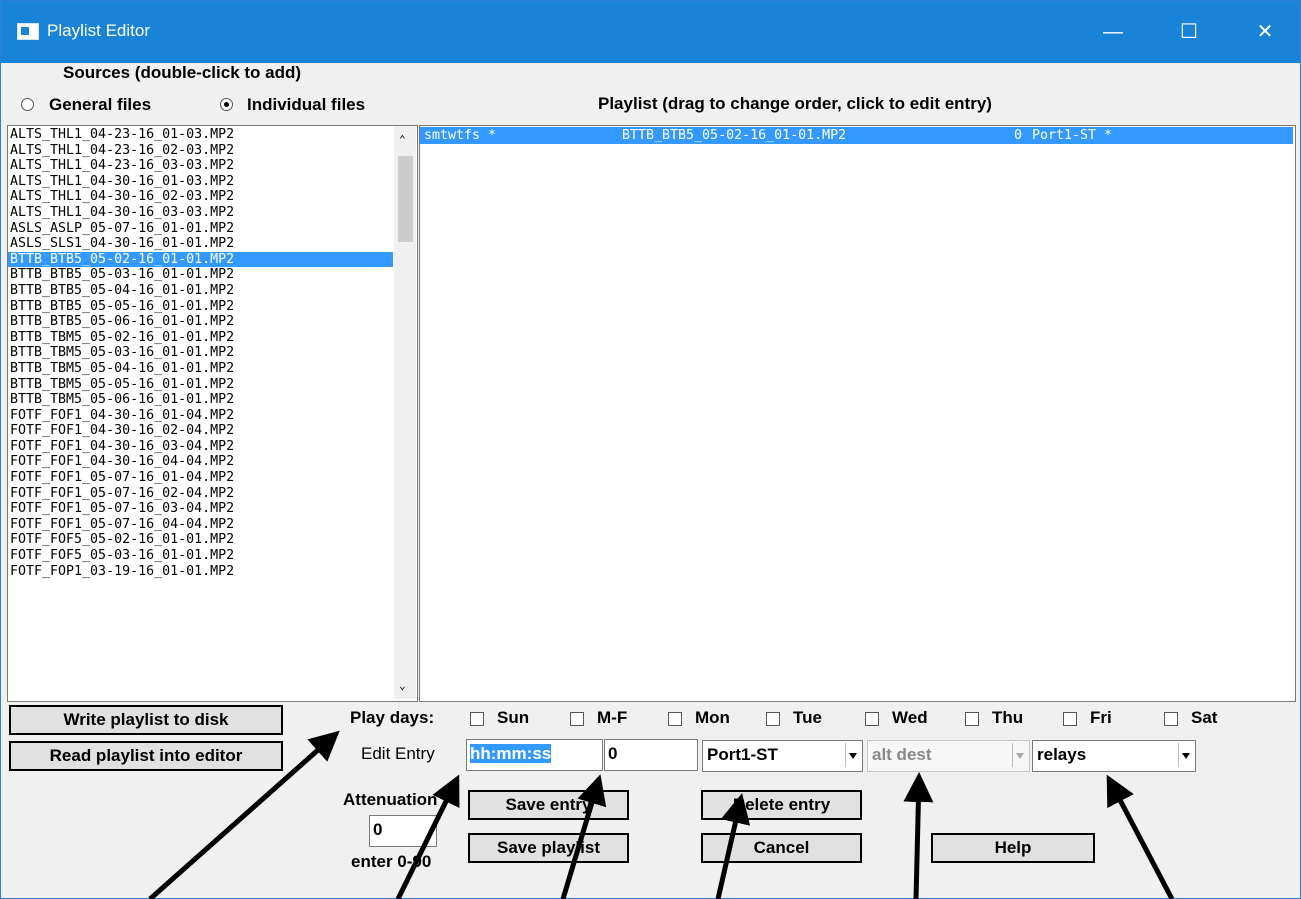 The width and height of the screenshot is (1301, 899). I want to click on arrow-alt-dest, so click(918, 835).